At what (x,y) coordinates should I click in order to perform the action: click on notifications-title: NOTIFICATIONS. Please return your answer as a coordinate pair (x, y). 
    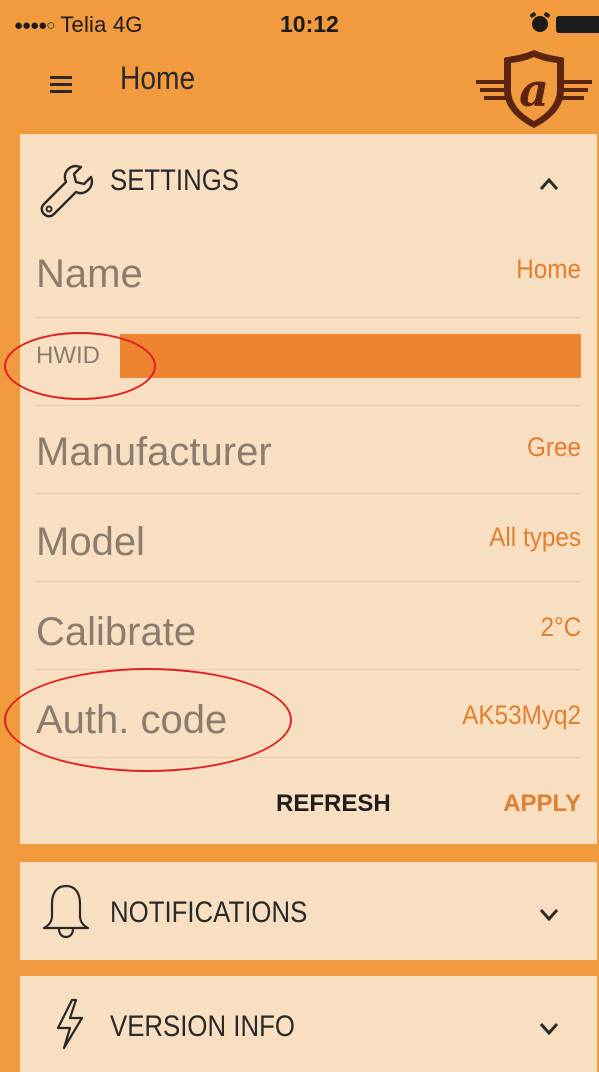
    Looking at the image, I should click on (209, 912).